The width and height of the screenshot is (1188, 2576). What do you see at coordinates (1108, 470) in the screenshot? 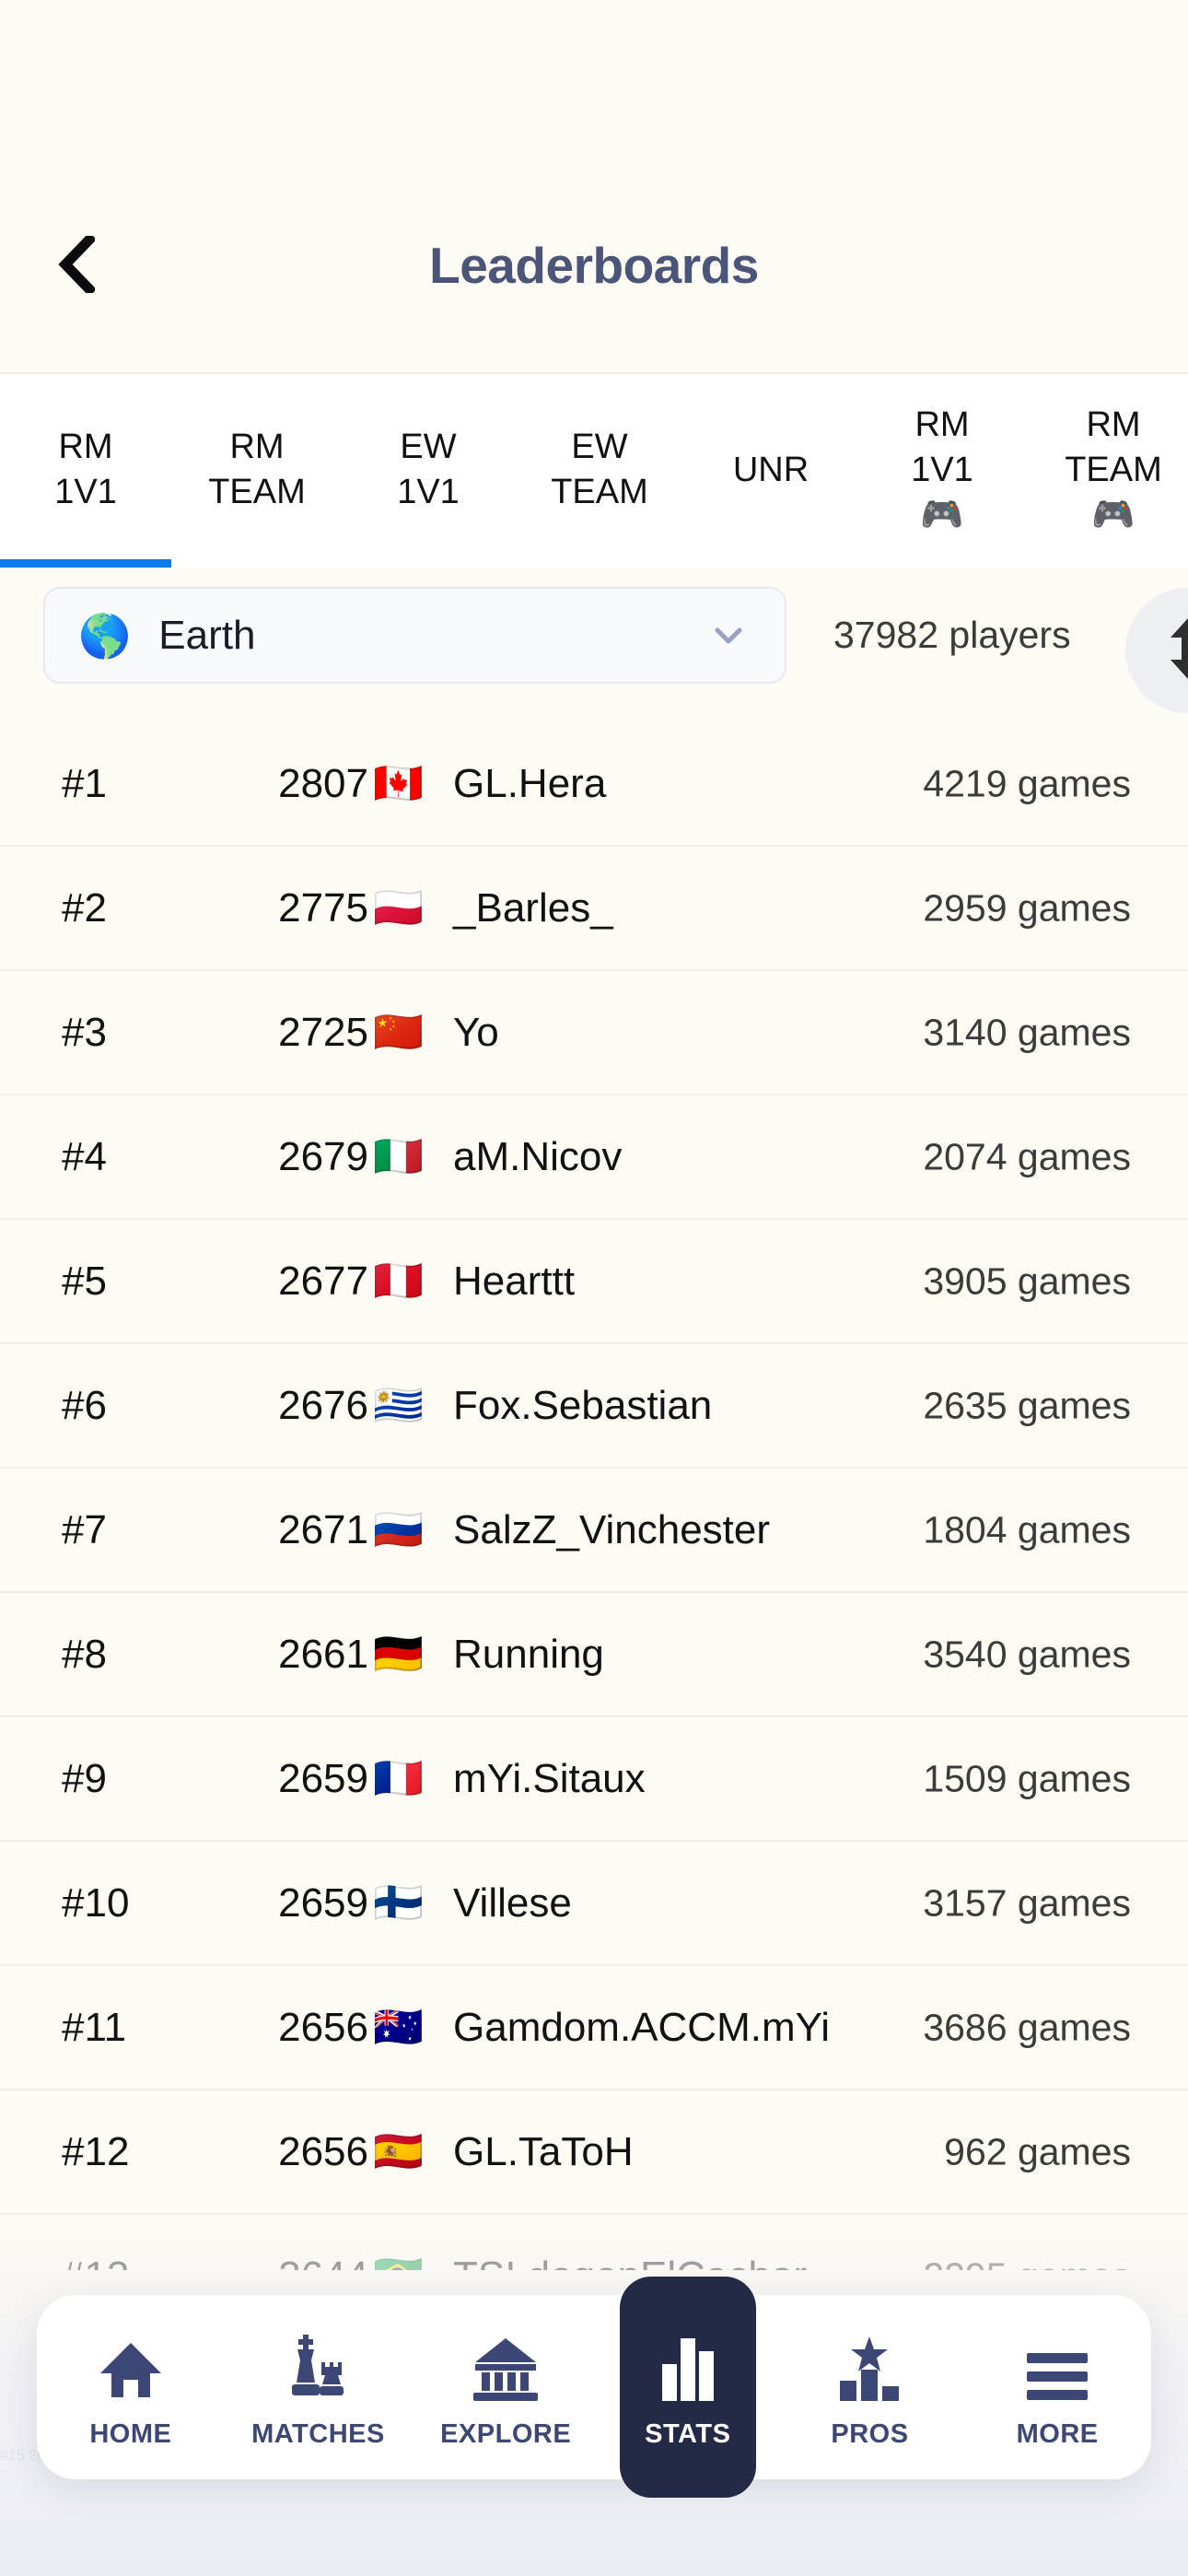
I see `tab-rm-team-console: RM TEAM 🎮` at bounding box center [1108, 470].